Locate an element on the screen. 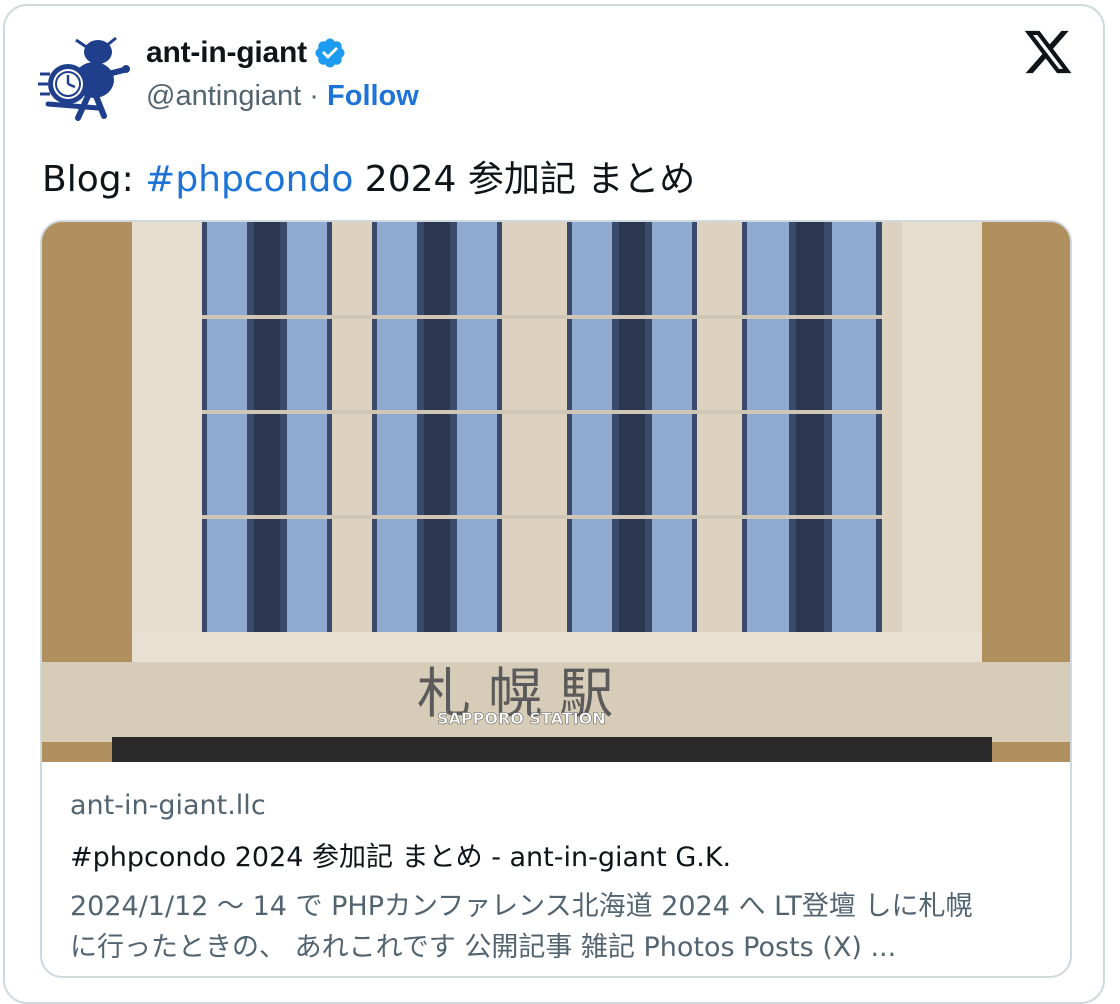 Image resolution: width=1120 pixels, height=1004 pixels. author-handle-row: @antingiant · Follow is located at coordinates (282, 96).